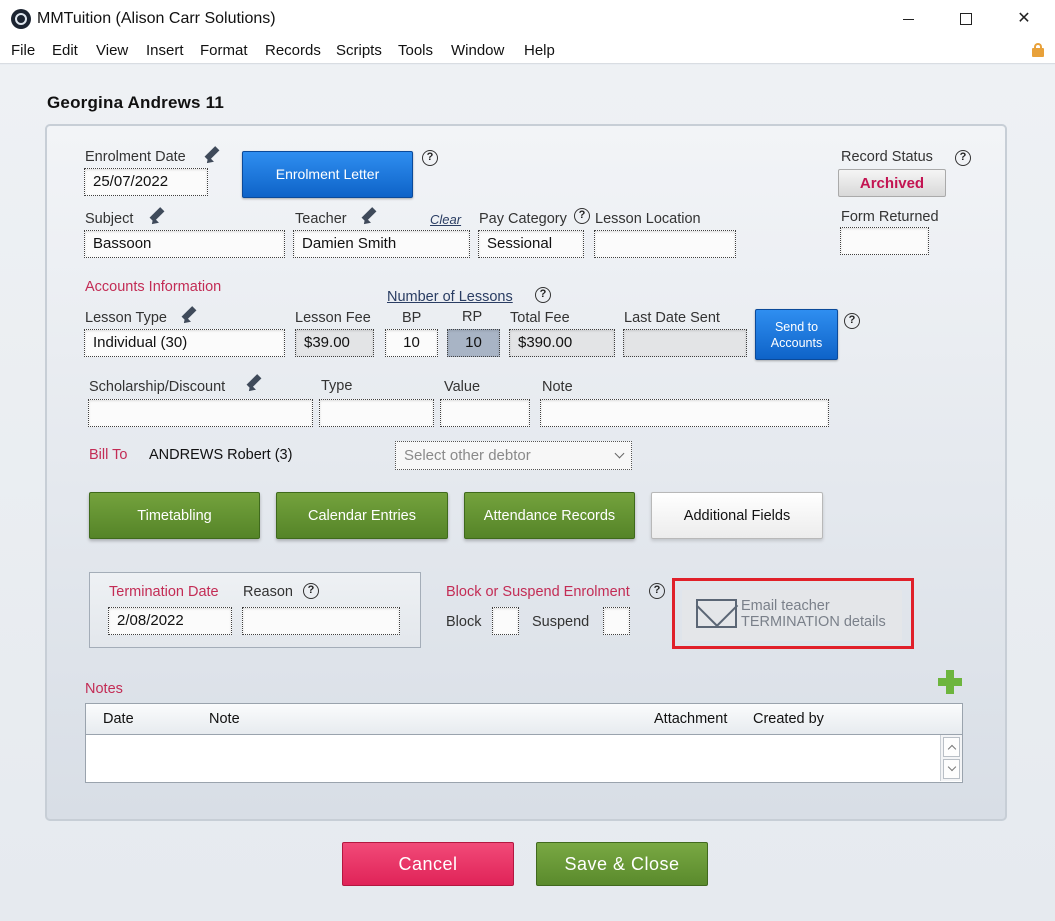 Image resolution: width=1055 pixels, height=921 pixels. Describe the element at coordinates (224, 50) in the screenshot. I see `menu-format: Format` at that location.